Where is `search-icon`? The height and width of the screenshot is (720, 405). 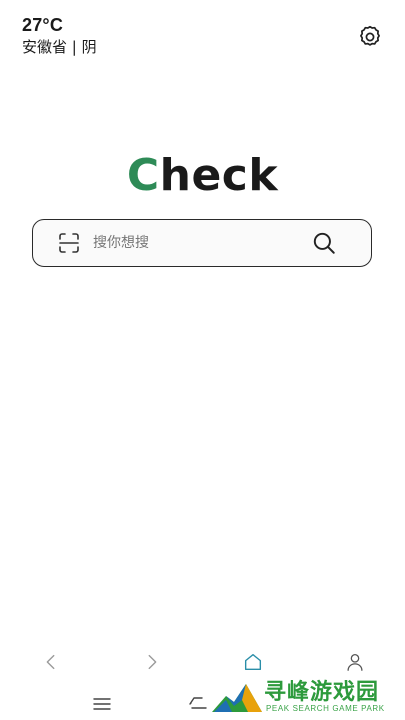
search-icon is located at coordinates (324, 243).